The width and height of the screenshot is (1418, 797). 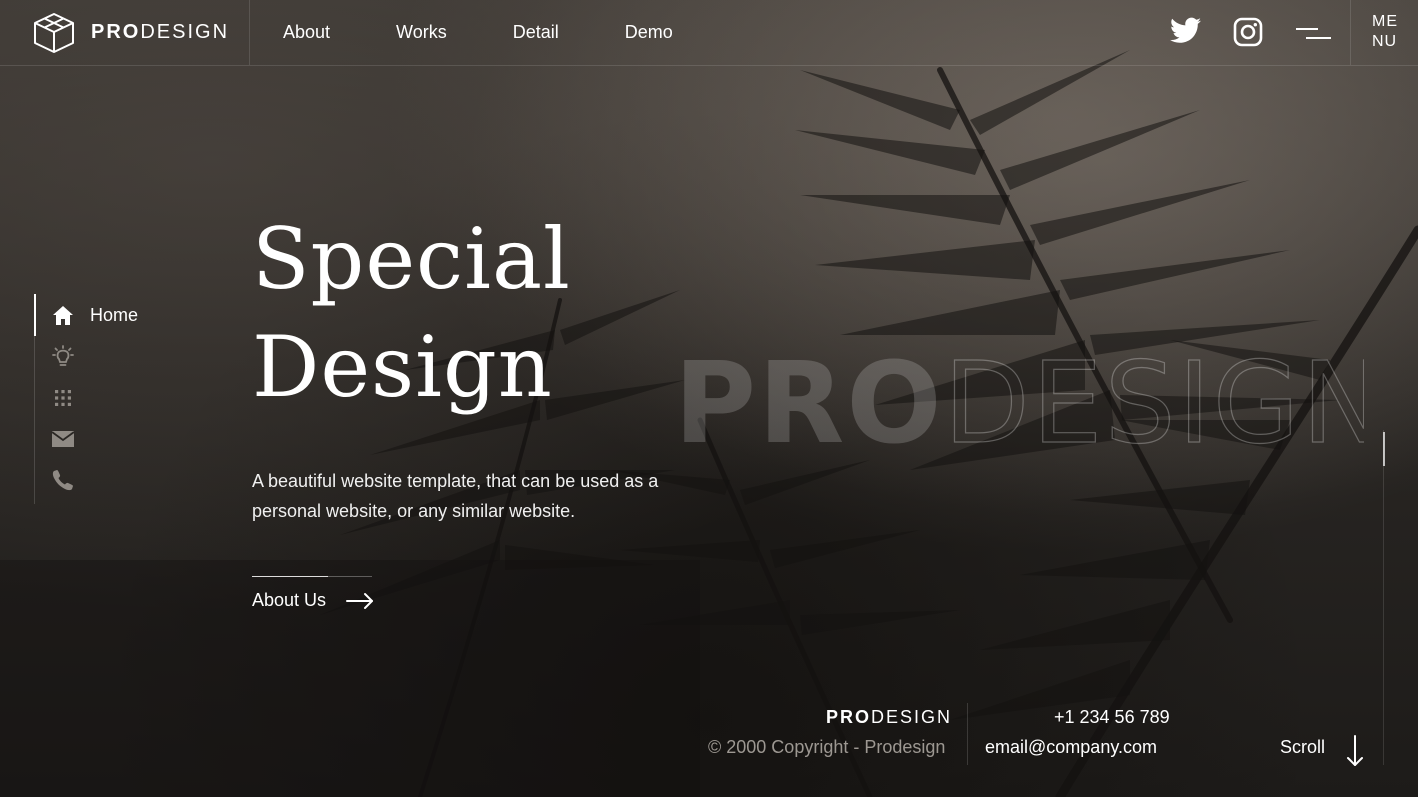 What do you see at coordinates (849, 717) in the screenshot?
I see `footer-brand-bold: PRO` at bounding box center [849, 717].